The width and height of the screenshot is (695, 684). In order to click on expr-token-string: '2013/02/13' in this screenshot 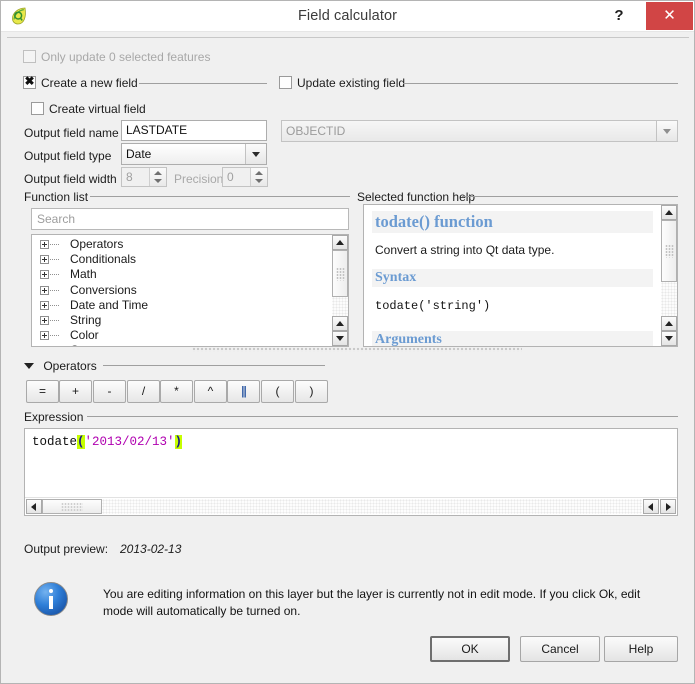, I will do `click(129, 442)`.